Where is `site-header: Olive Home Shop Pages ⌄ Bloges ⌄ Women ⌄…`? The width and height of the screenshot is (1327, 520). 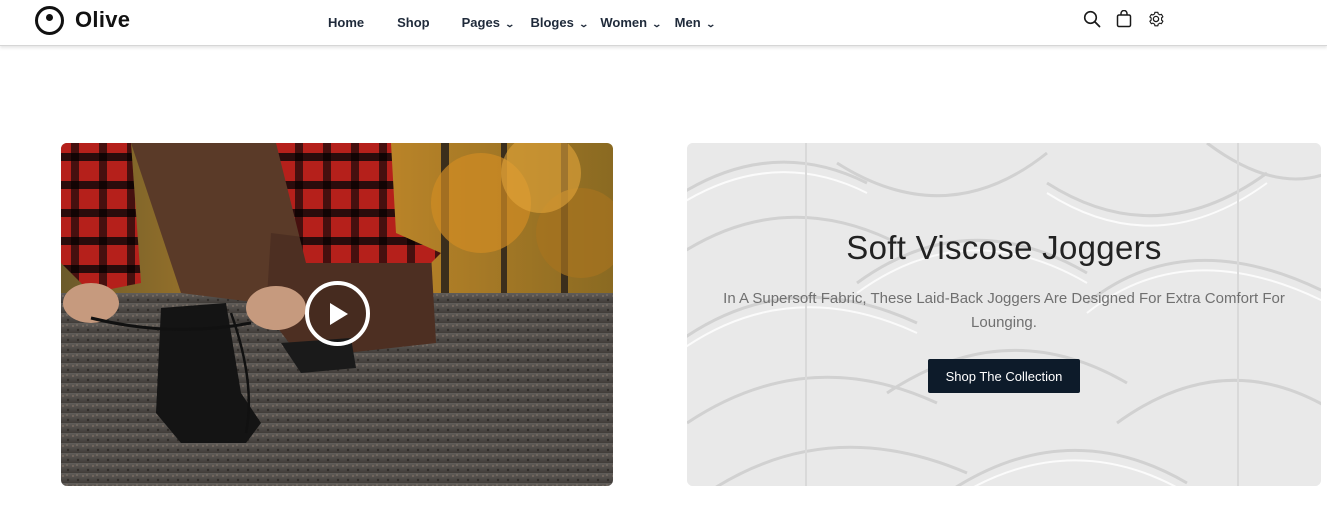
site-header: Olive Home Shop Pages ⌄ Bloges ⌄ Women ⌄… is located at coordinates (663, 23).